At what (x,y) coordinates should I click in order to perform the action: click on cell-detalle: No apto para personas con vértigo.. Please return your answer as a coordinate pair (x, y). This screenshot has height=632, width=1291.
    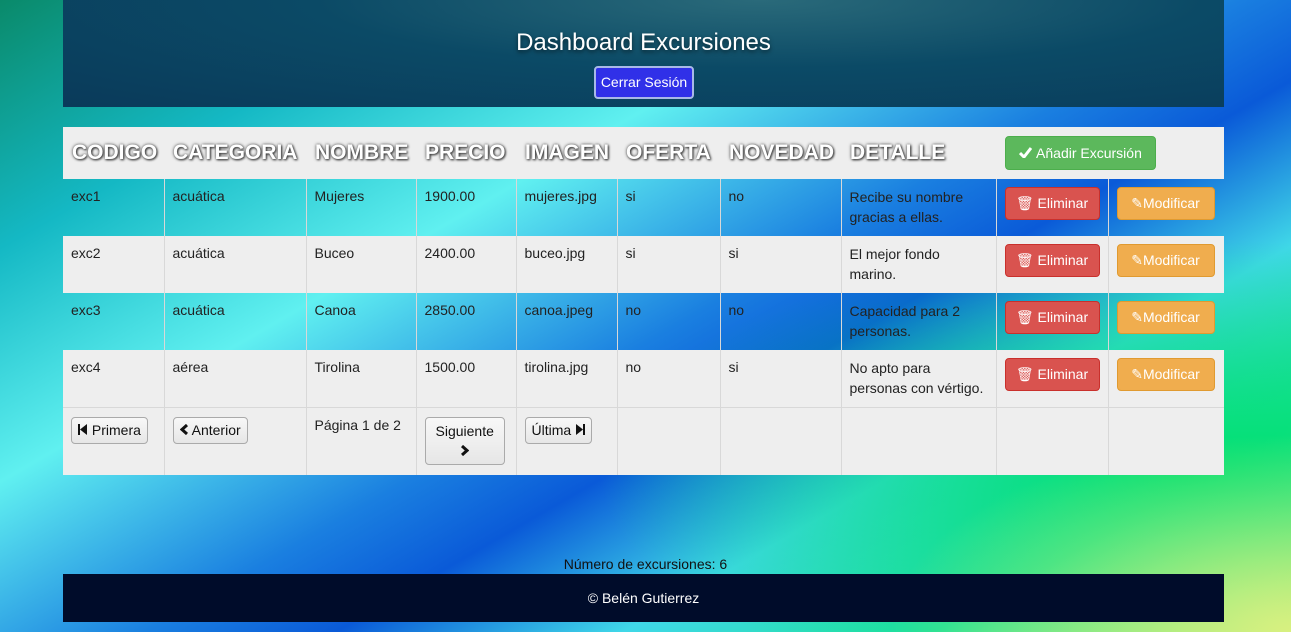
    Looking at the image, I should click on (918, 378).